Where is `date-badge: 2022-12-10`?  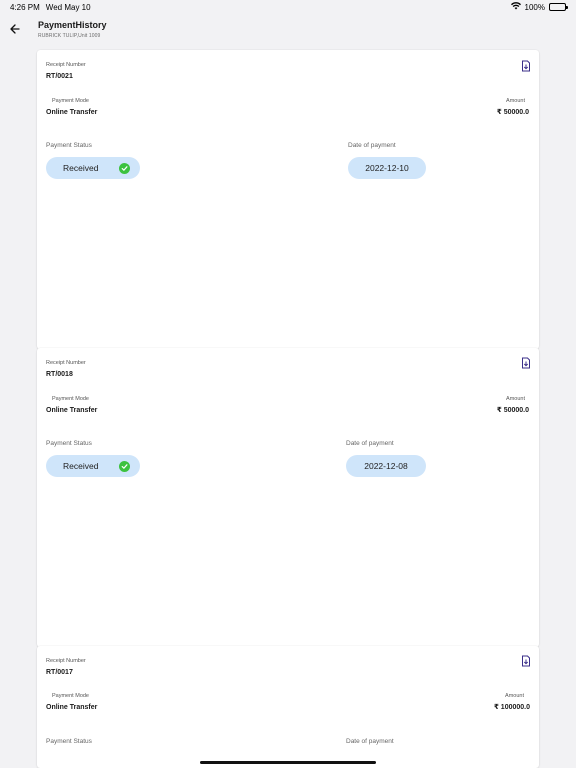
date-badge: 2022-12-10 is located at coordinates (387, 168).